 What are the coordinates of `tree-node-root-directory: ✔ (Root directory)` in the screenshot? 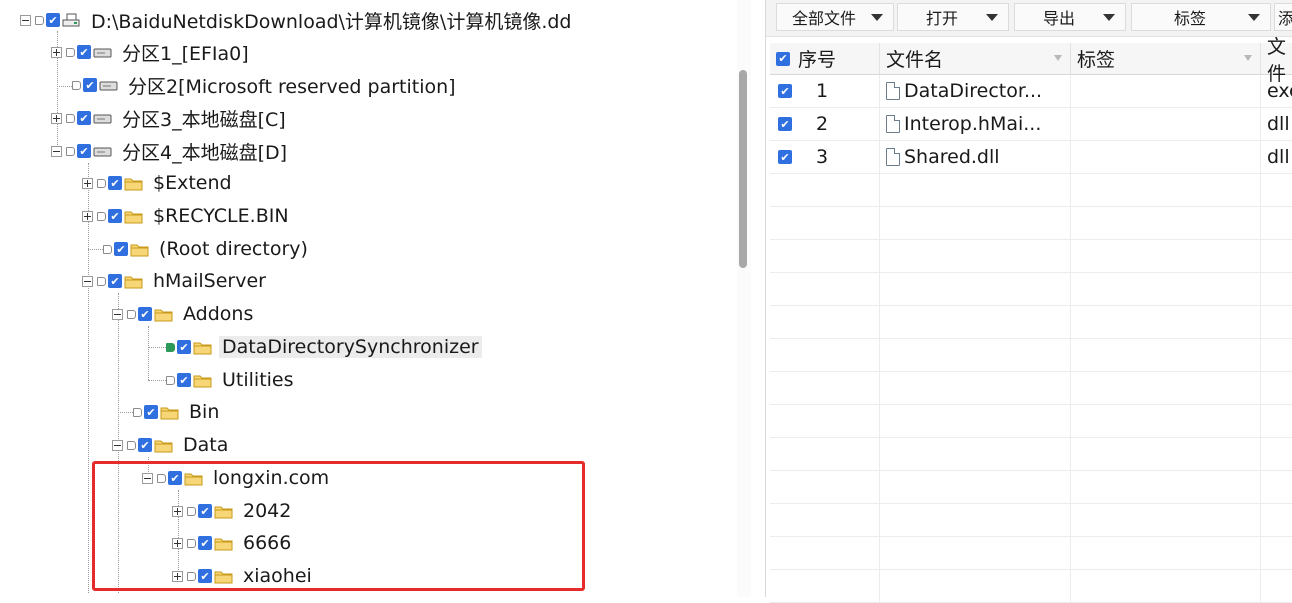 It's located at (207, 249).